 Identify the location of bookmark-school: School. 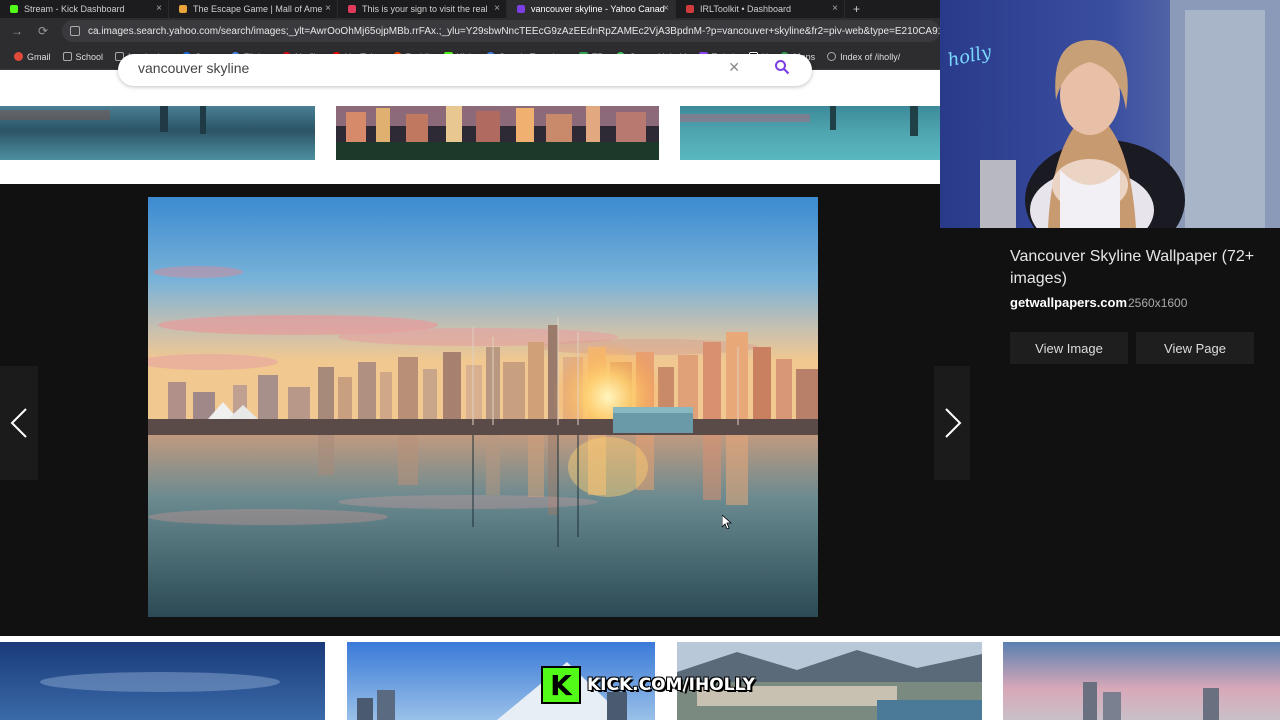
(83, 56).